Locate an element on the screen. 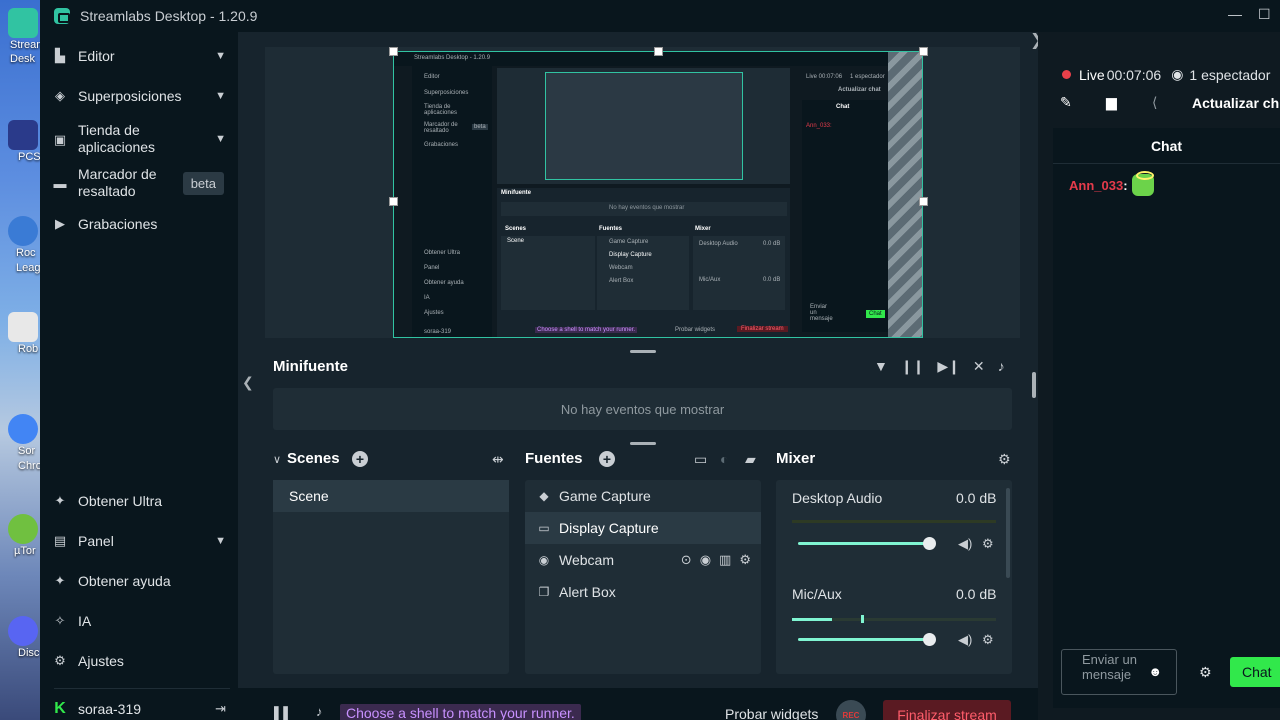  mini-beta: beta is located at coordinates (480, 127).